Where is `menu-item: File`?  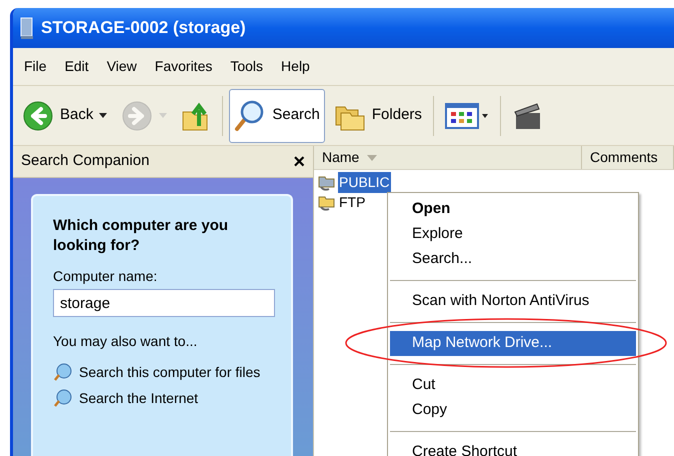
menu-item: File is located at coordinates (35, 66).